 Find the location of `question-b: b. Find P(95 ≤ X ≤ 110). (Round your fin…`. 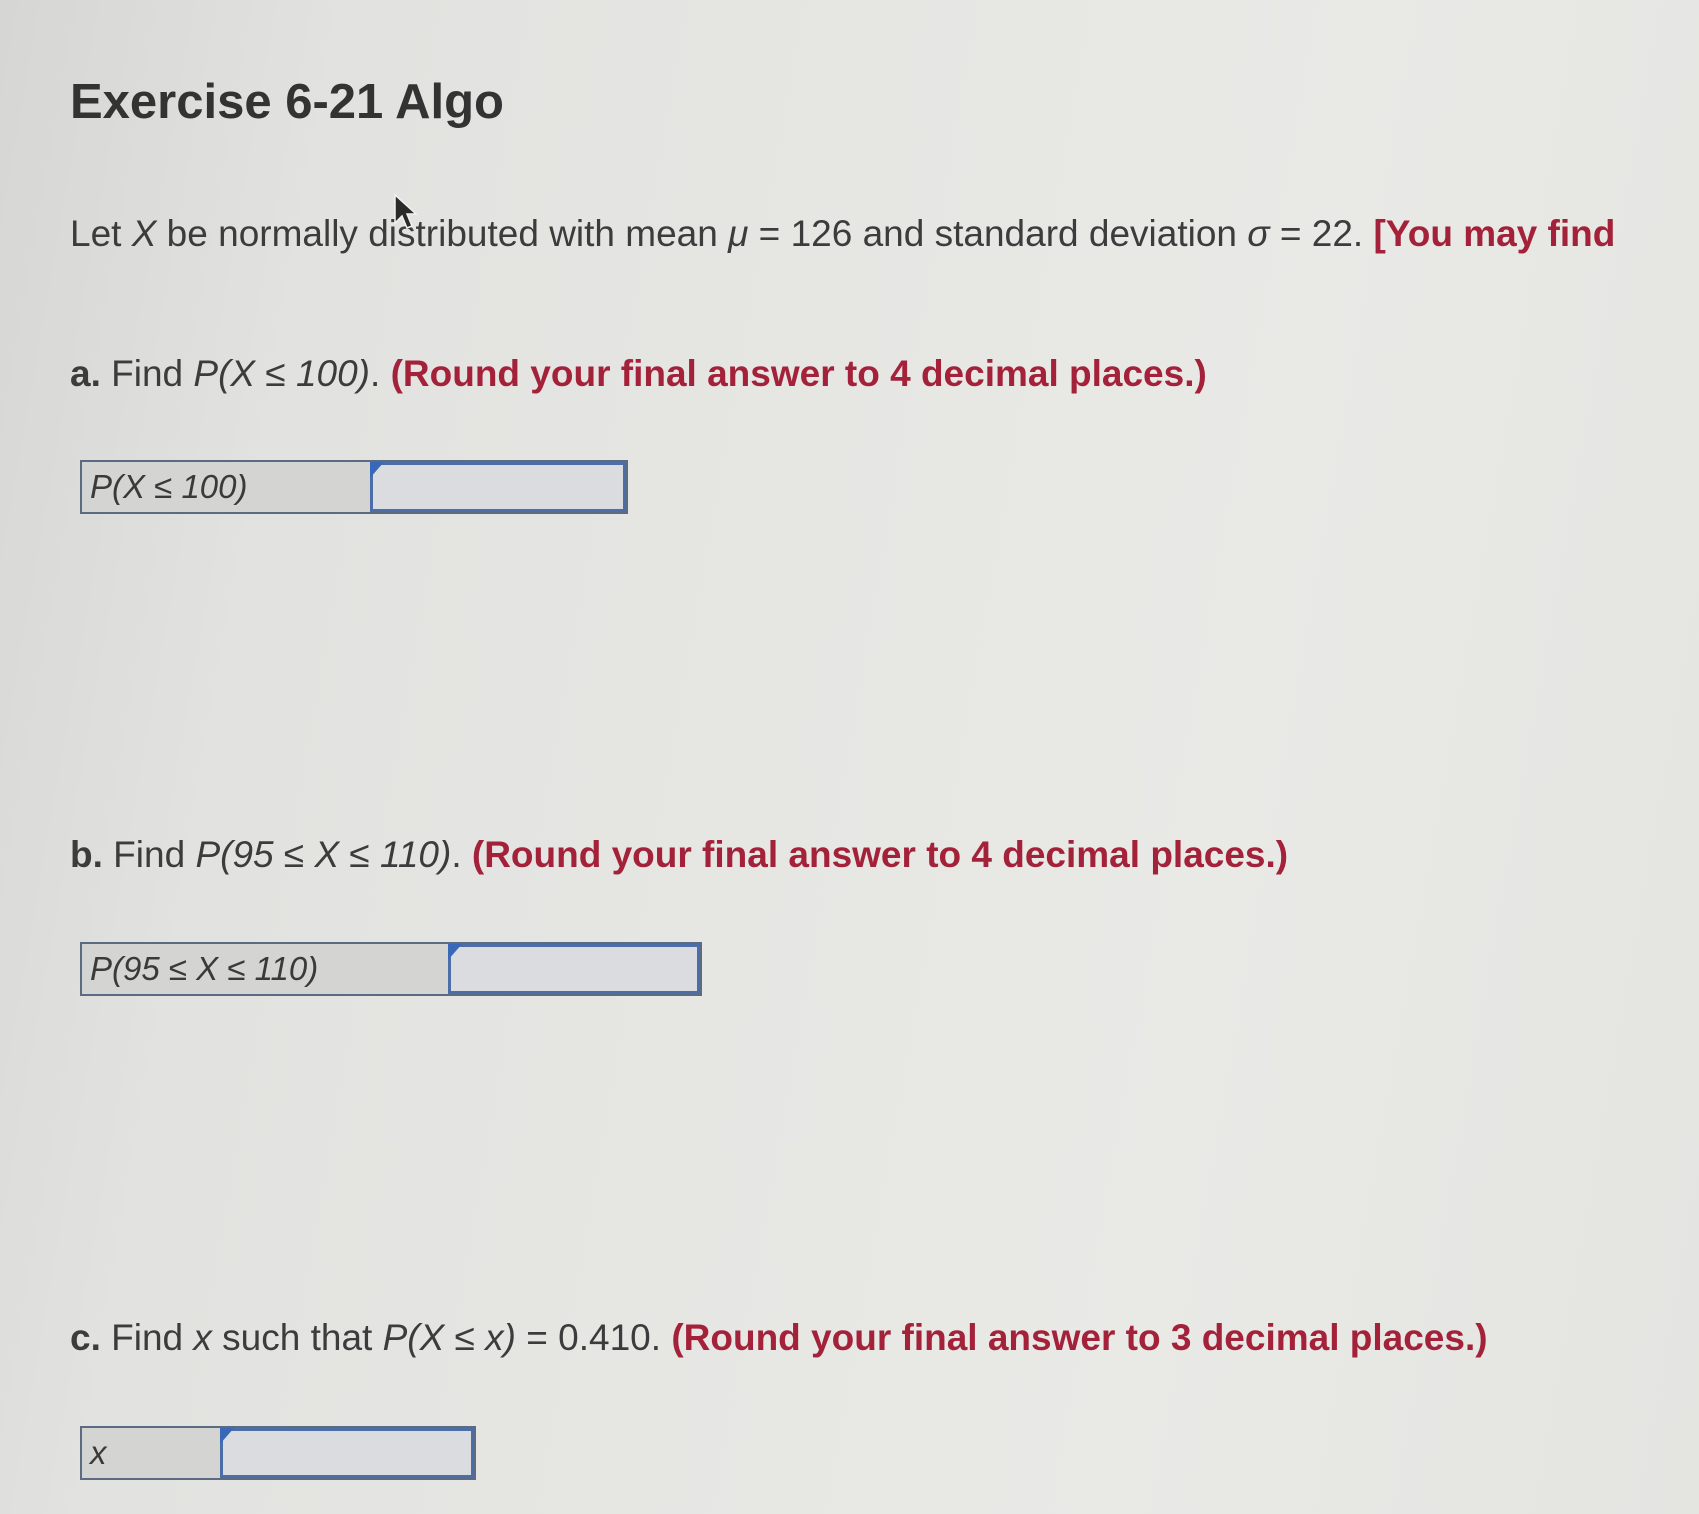

question-b: b. Find P(95 ≤ X ≤ 110). (Round your fin… is located at coordinates (679, 855).